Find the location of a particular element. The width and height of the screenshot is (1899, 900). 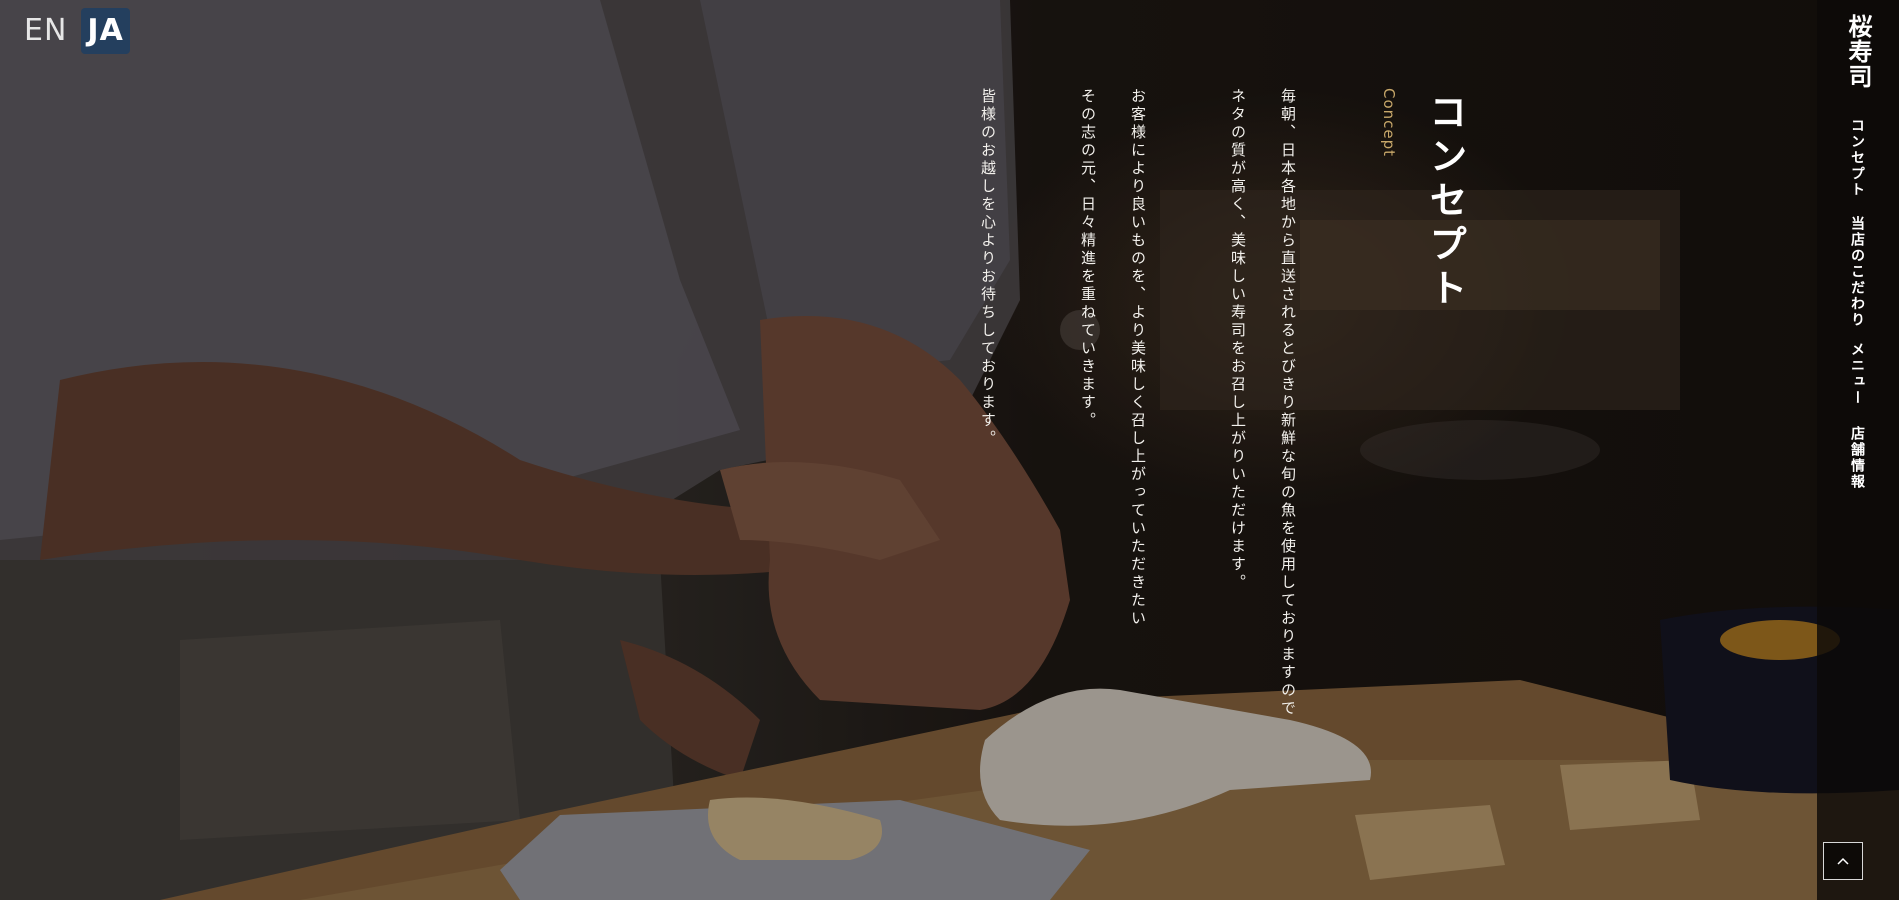

back-to-top-button is located at coordinates (1843, 861).